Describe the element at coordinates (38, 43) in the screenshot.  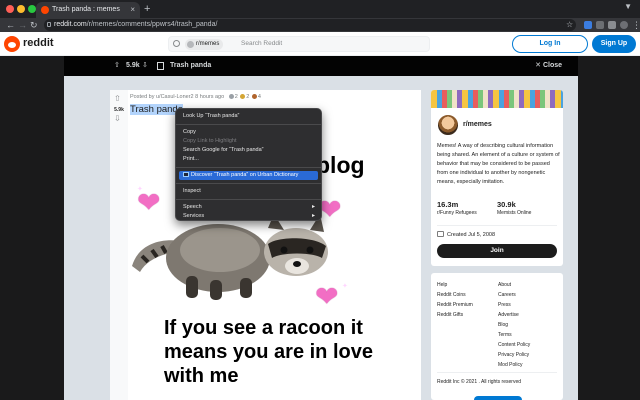
I see `reddit-wordmark: reddit` at that location.